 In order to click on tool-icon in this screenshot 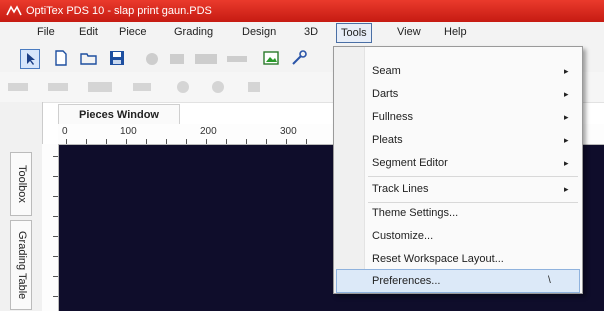, I will do `click(299, 58)`.